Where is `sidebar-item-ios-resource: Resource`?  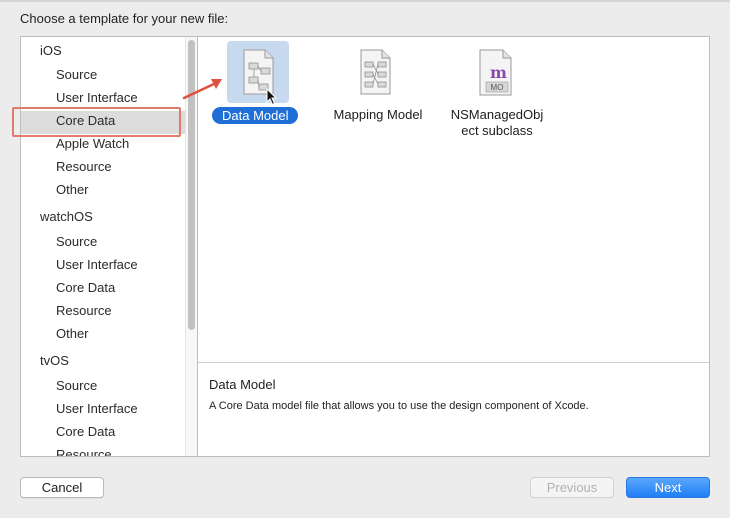 sidebar-item-ios-resource: Resource is located at coordinates (84, 167).